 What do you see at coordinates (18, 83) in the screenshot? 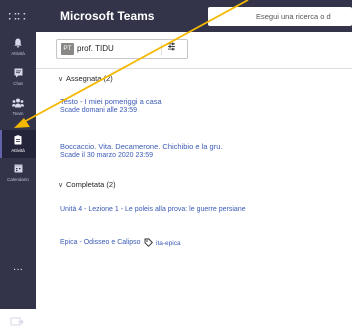
I see `rail-label: Chat` at bounding box center [18, 83].